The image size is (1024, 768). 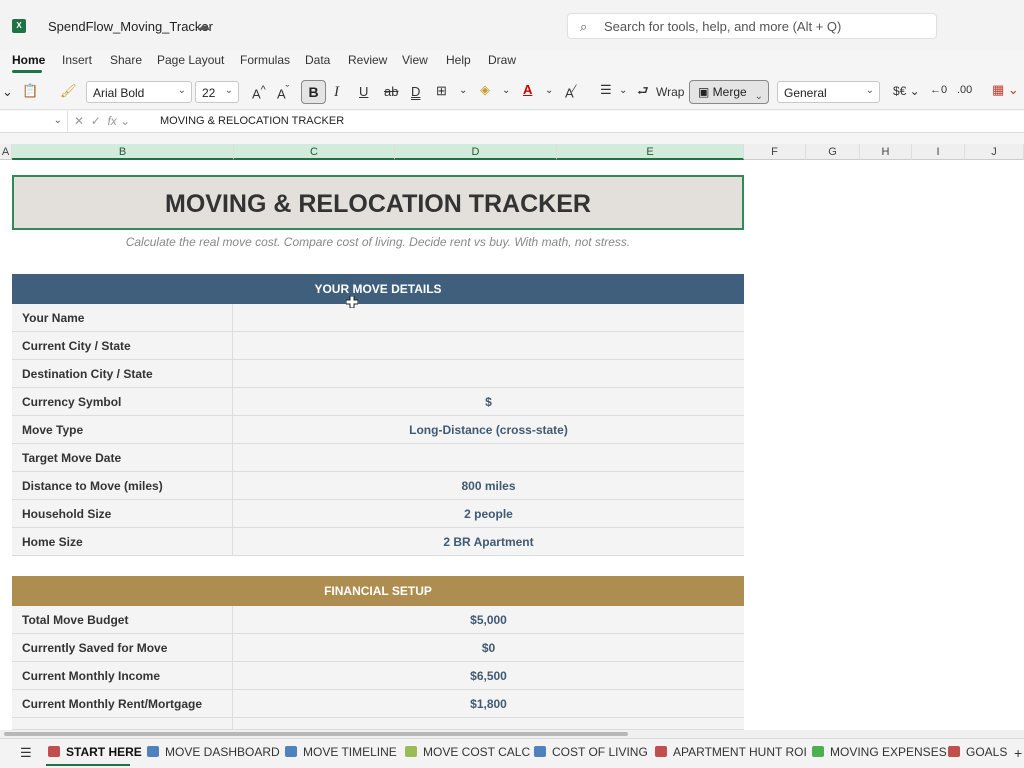 What do you see at coordinates (527, 89) in the screenshot?
I see `font-color-icon: A` at bounding box center [527, 89].